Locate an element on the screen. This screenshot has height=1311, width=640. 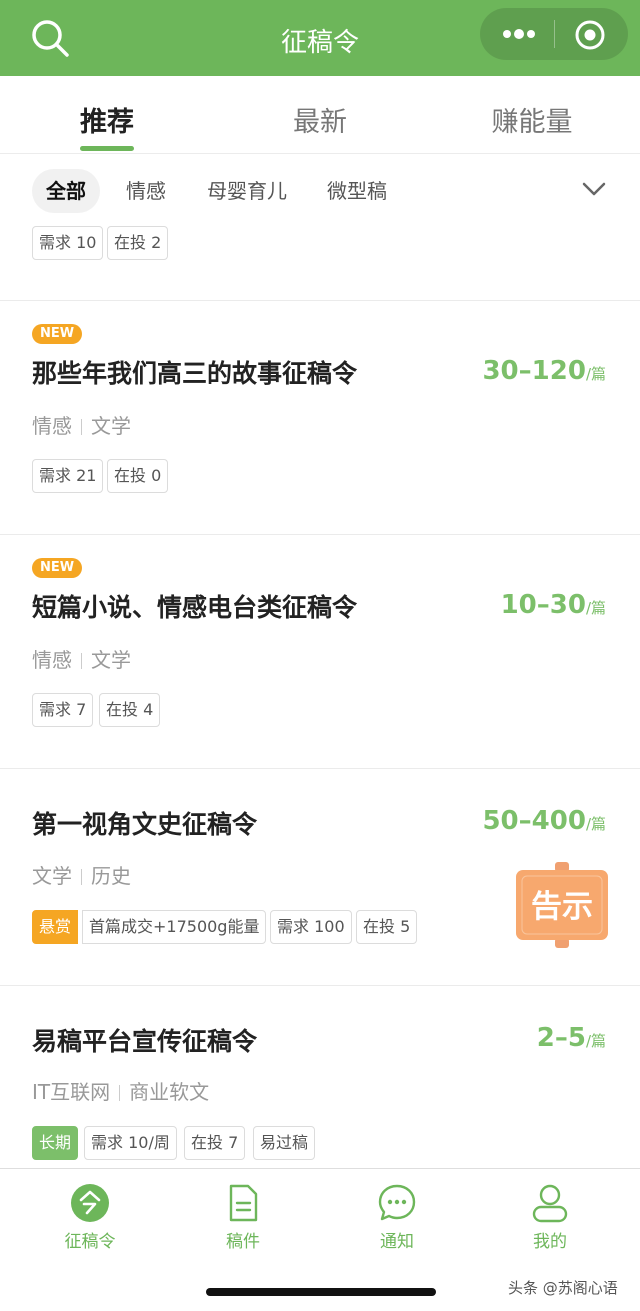
demand-tag: 需求 7 is located at coordinates (63, 710).